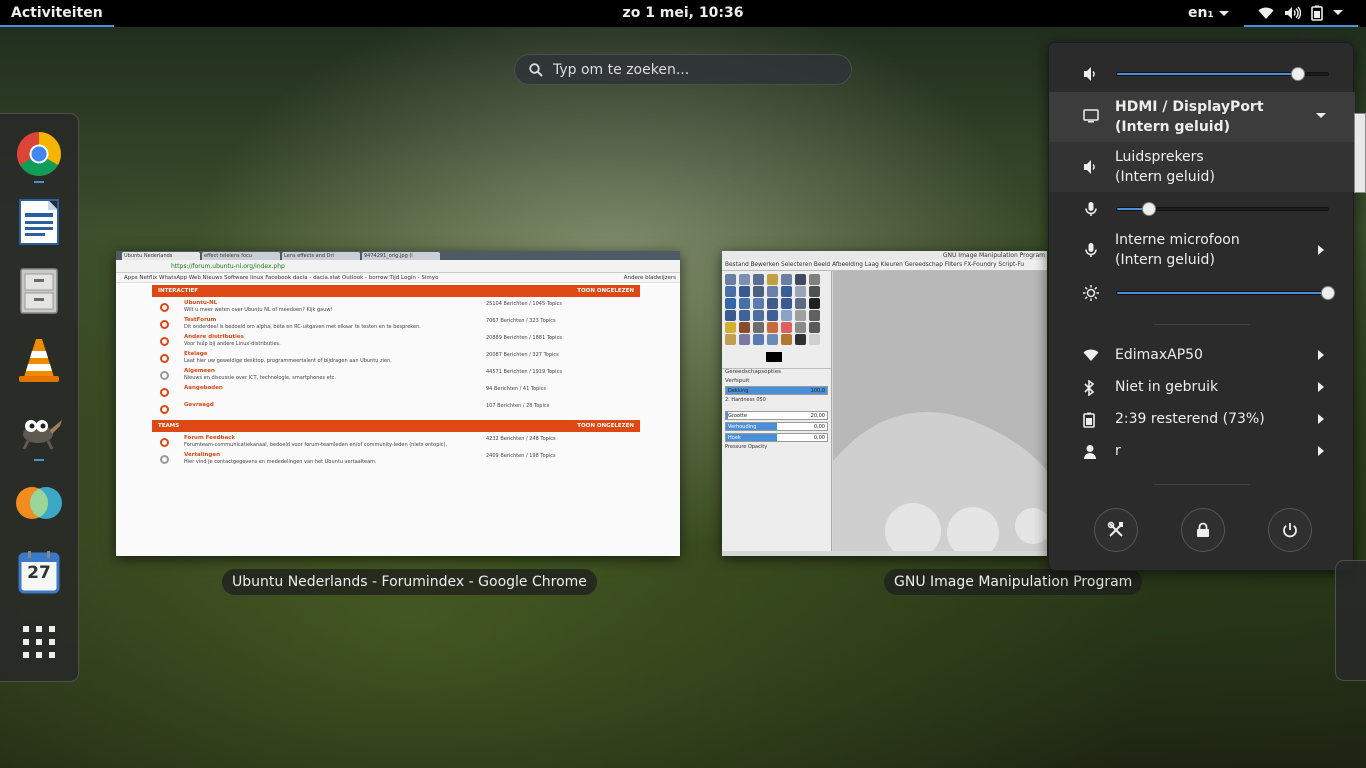  Describe the element at coordinates (776, 426) in the screenshot. I see `aspect-slider: Verhouding 0,00` at that location.